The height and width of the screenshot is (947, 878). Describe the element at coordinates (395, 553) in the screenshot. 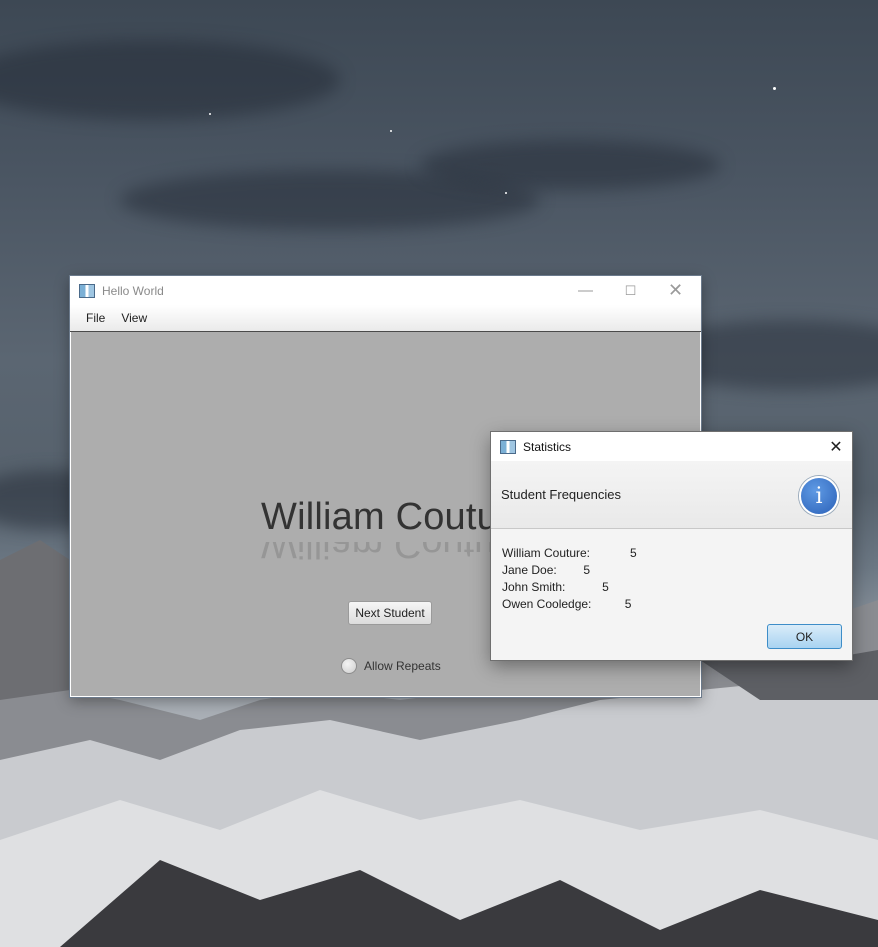

I see `student-name-reflection: William Couture` at that location.